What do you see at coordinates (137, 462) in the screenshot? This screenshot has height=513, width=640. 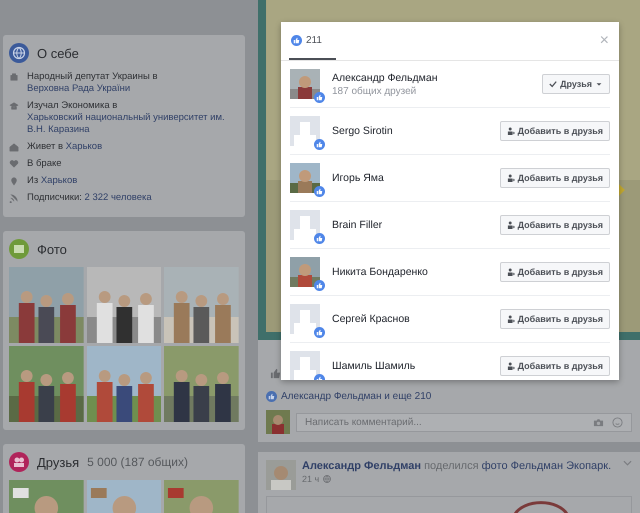 I see `friends-count: 5 000 (187 общих)` at bounding box center [137, 462].